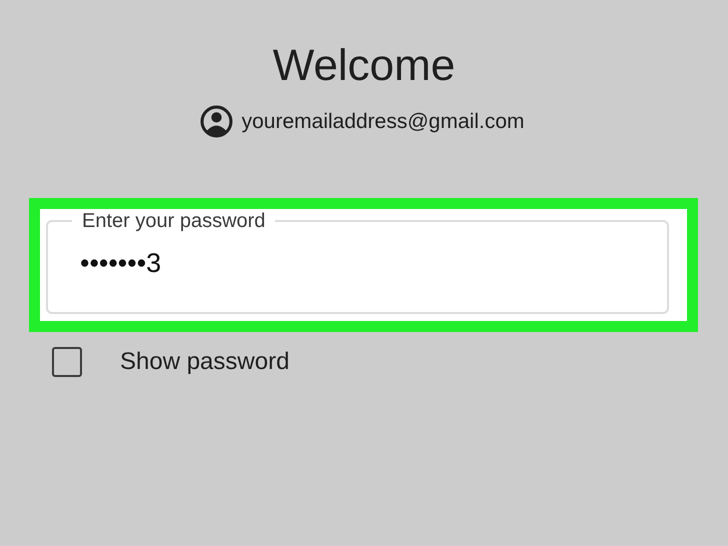 The image size is (728, 546). I want to click on account-icon, so click(216, 121).